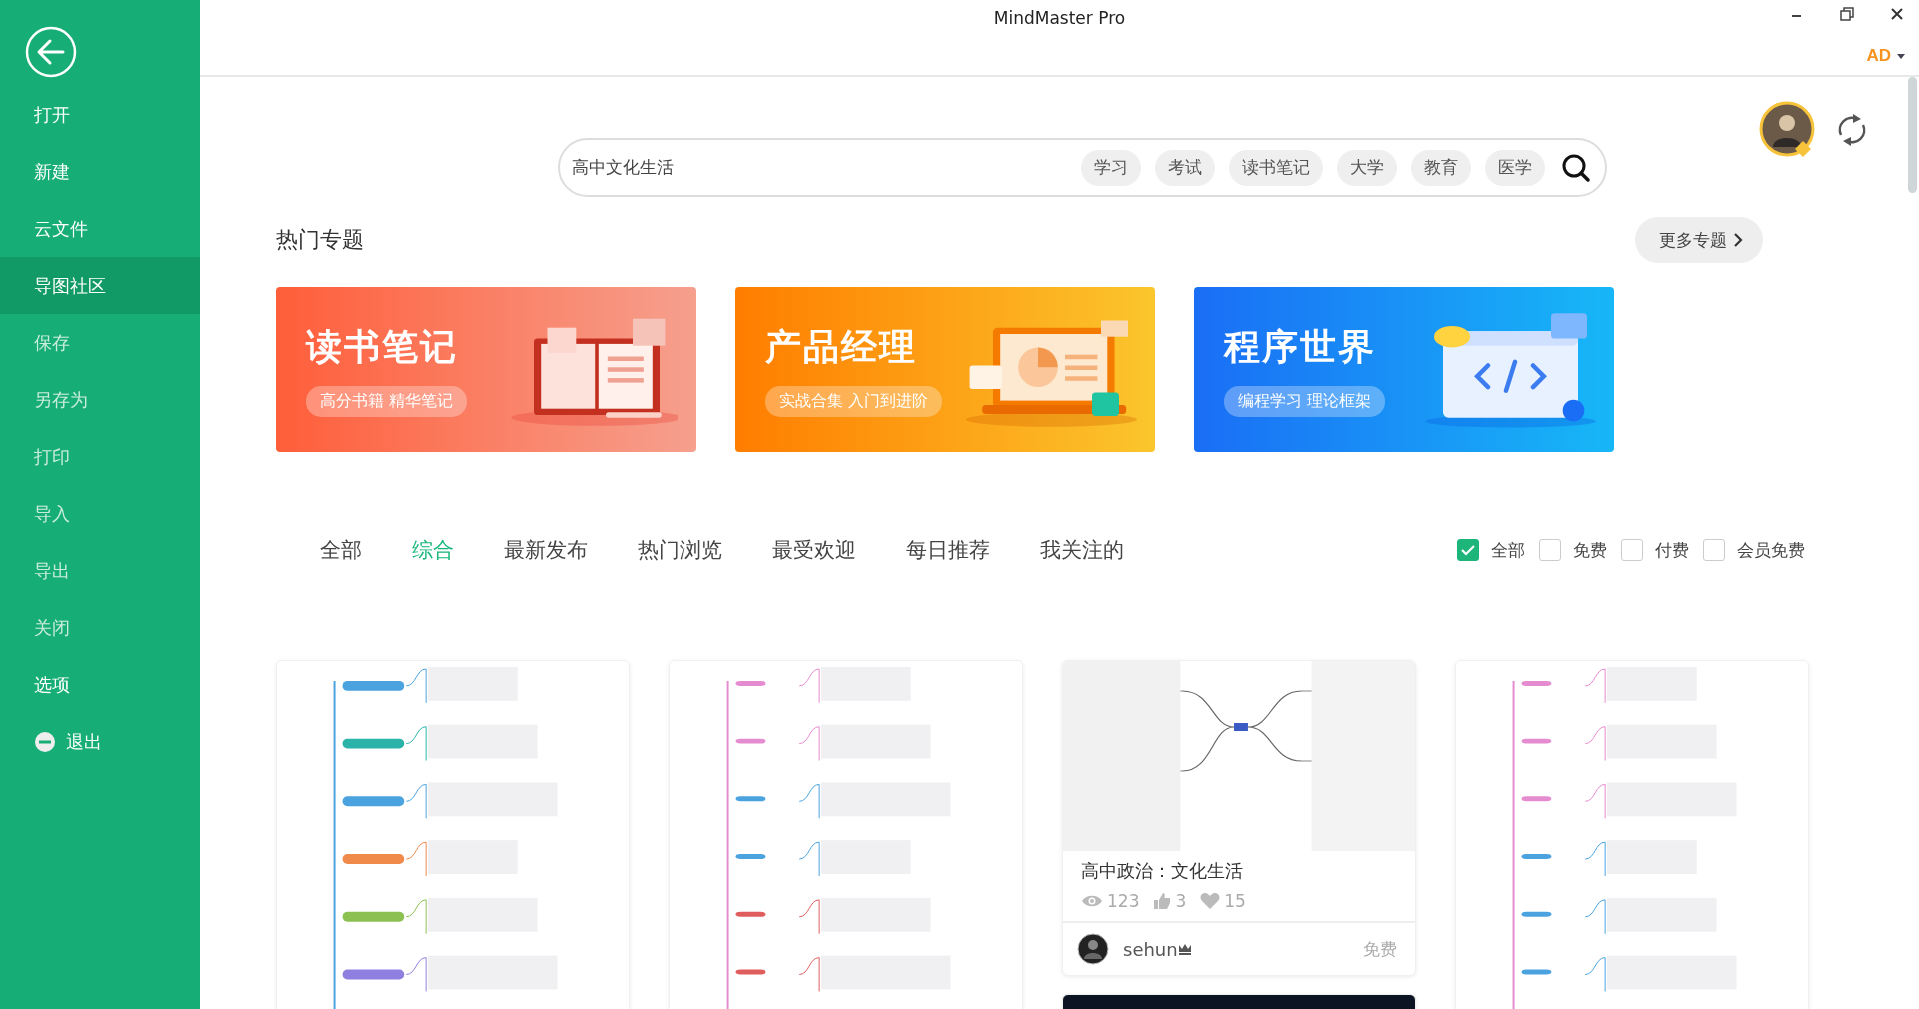 This screenshot has height=1009, width=1919. I want to click on view-count: 123, so click(1123, 901).